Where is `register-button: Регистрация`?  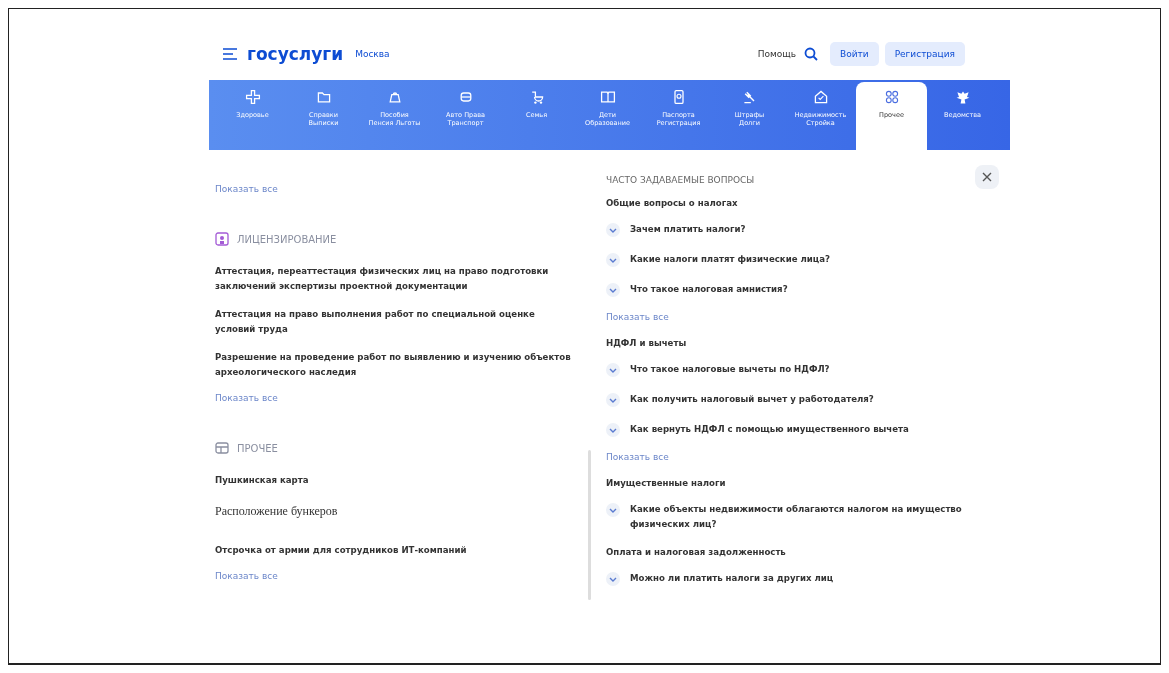
register-button: Регистрация is located at coordinates (924, 54).